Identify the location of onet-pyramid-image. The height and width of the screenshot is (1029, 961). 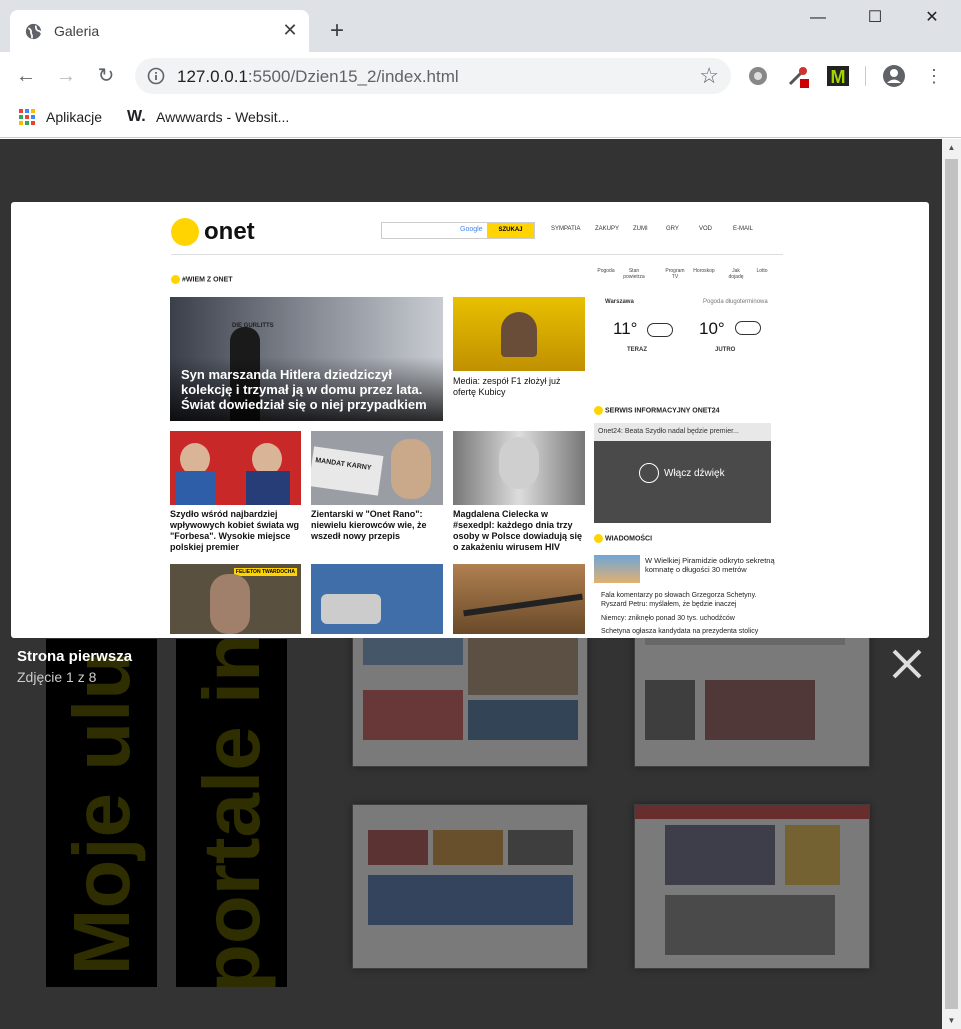
(617, 569).